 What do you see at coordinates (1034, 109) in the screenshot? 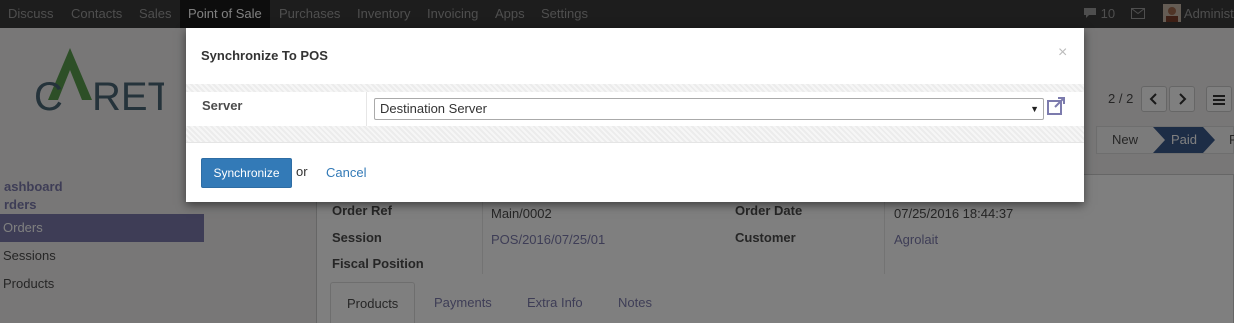
I see `caret-down-icon: ▼` at bounding box center [1034, 109].